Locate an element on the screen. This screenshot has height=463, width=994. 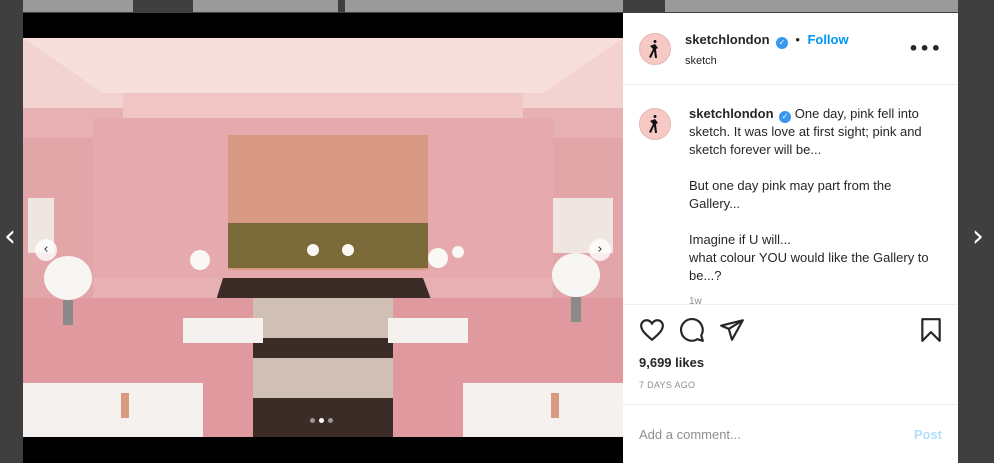
carousel-dot-active is located at coordinates (321, 420).